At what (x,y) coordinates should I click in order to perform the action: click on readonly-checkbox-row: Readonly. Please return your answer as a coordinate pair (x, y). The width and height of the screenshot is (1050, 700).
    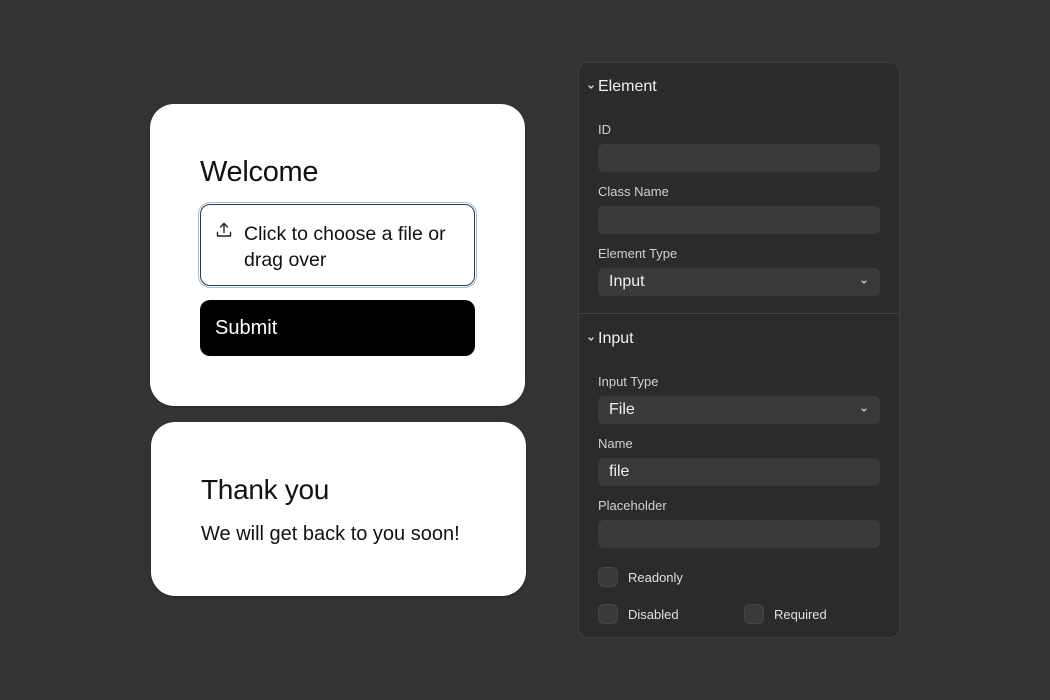
    Looking at the image, I should click on (640, 577).